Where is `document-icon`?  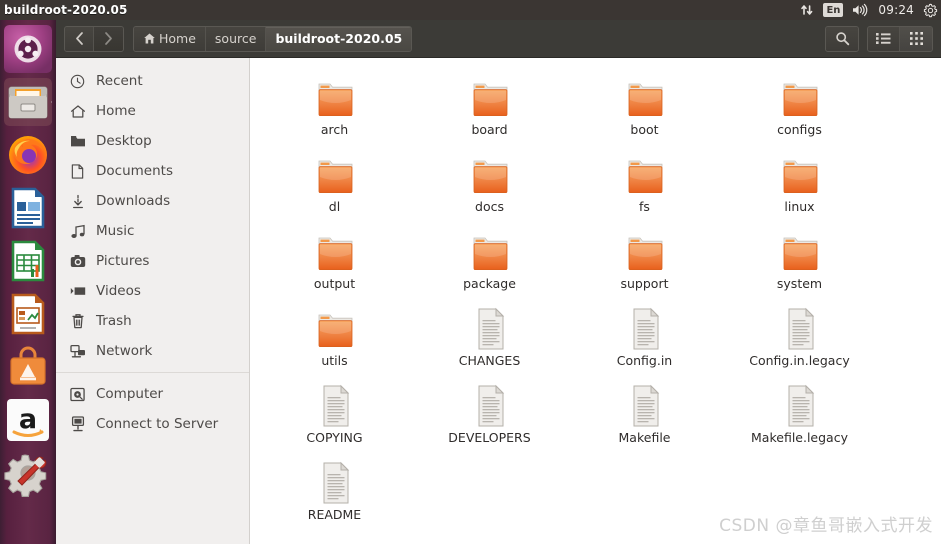 document-icon is located at coordinates (77, 171).